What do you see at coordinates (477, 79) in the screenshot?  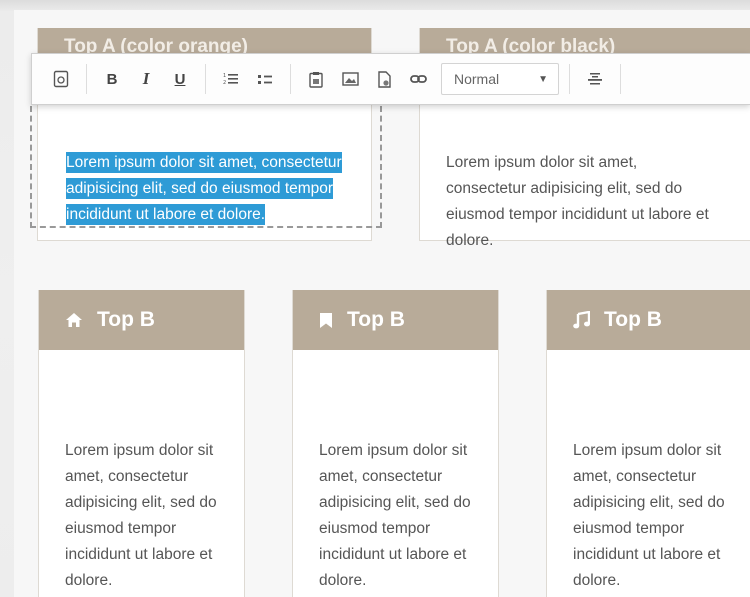 I see `format-select-value: Normal` at bounding box center [477, 79].